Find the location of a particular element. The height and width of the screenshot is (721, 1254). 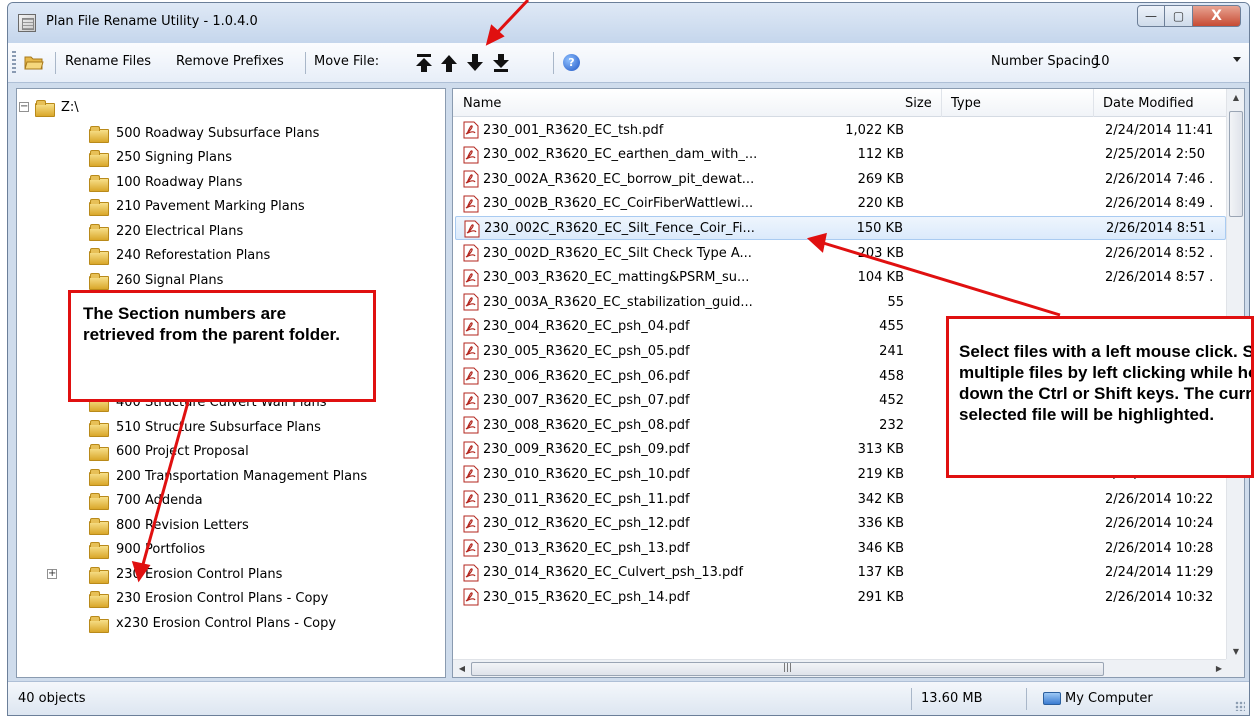

expand-icon: + is located at coordinates (52, 574).